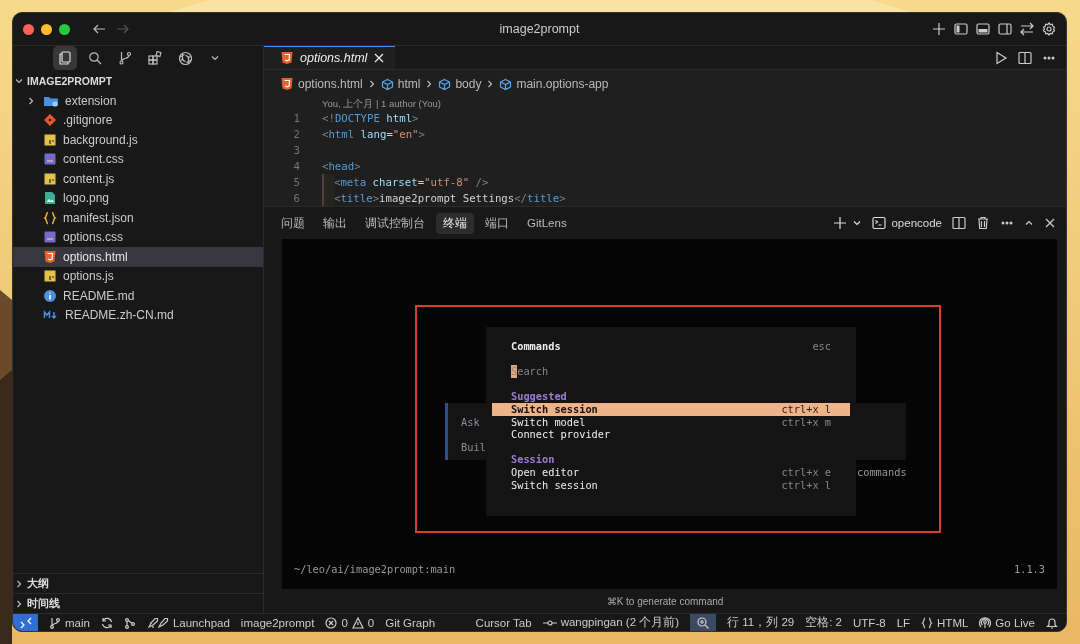  I want to click on status-item: Go Live, so click(1007, 622).